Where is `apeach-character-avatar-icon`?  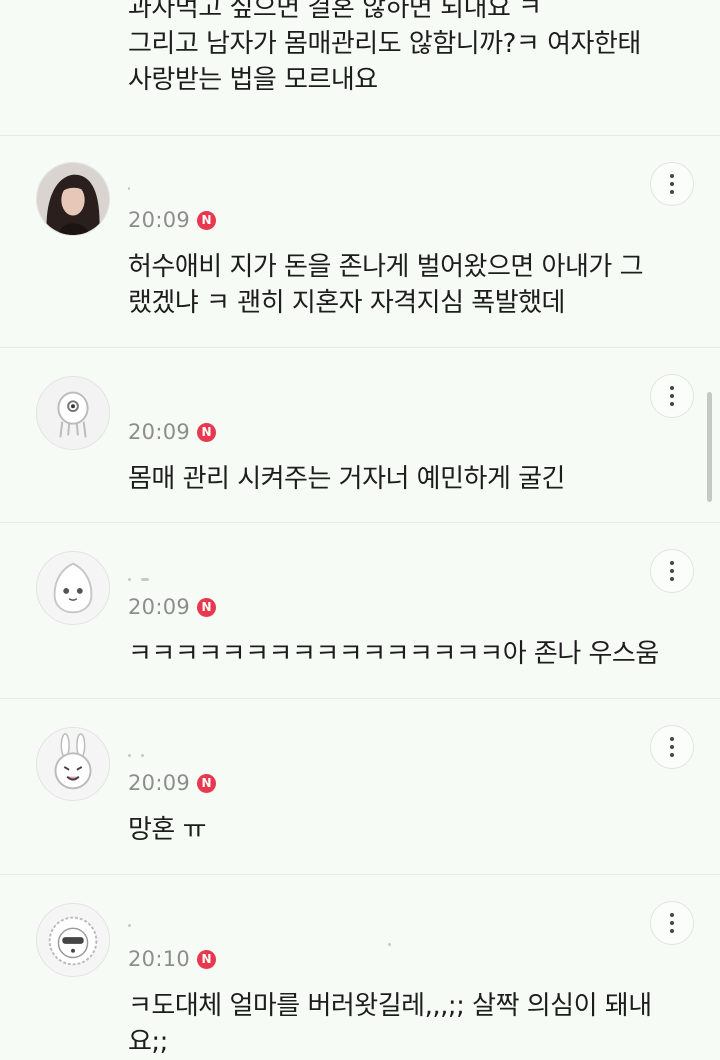 apeach-character-avatar-icon is located at coordinates (73, 588).